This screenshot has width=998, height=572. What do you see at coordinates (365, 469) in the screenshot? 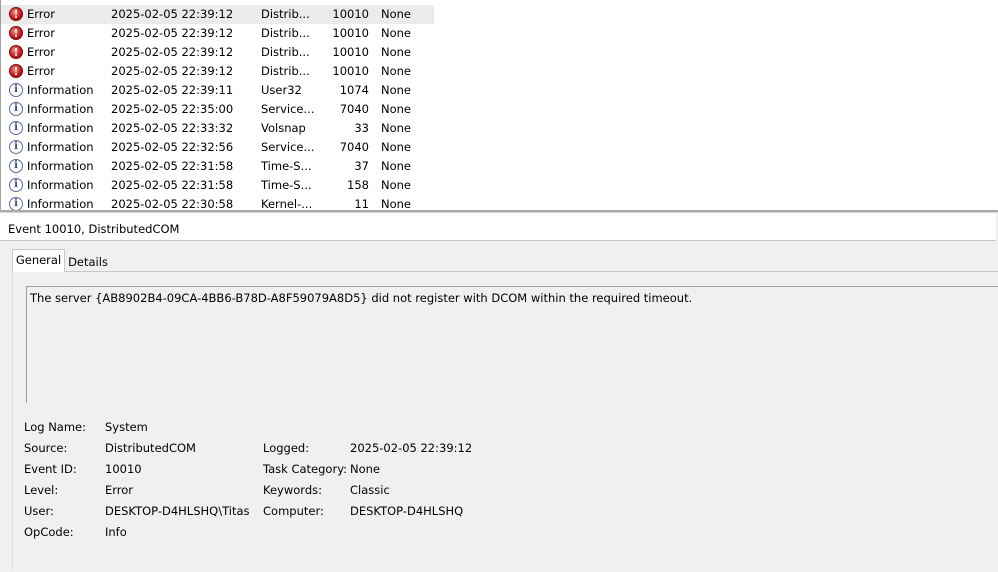
I see `task-category-value: None` at bounding box center [365, 469].